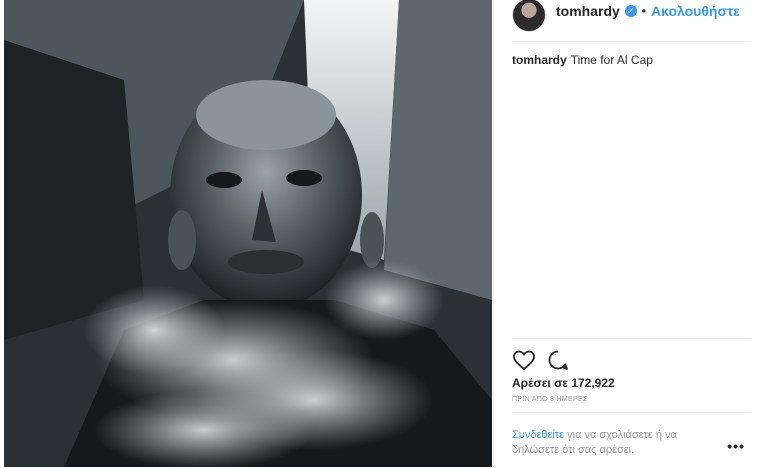 The height and width of the screenshot is (469, 770). I want to click on comment-icon, so click(558, 360).